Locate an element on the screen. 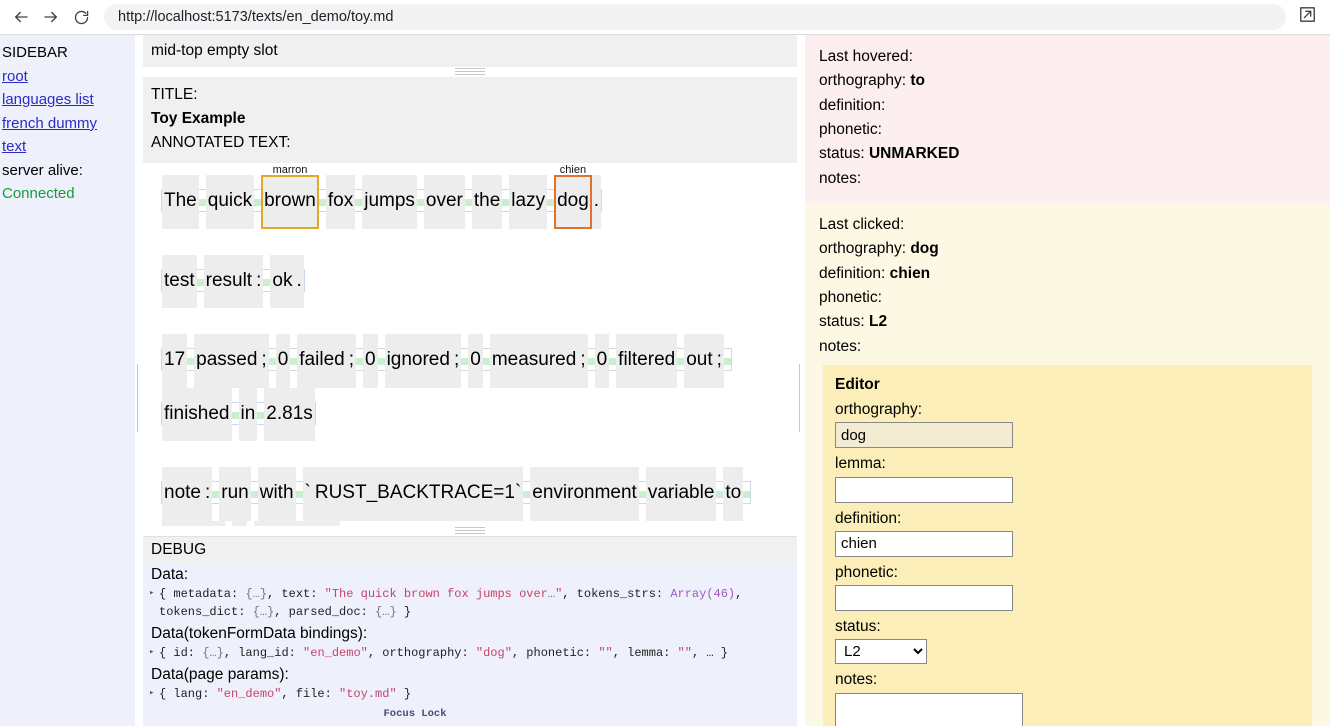 This screenshot has height=726, width=1330. sidebar-link-text: text is located at coordinates (66, 147).